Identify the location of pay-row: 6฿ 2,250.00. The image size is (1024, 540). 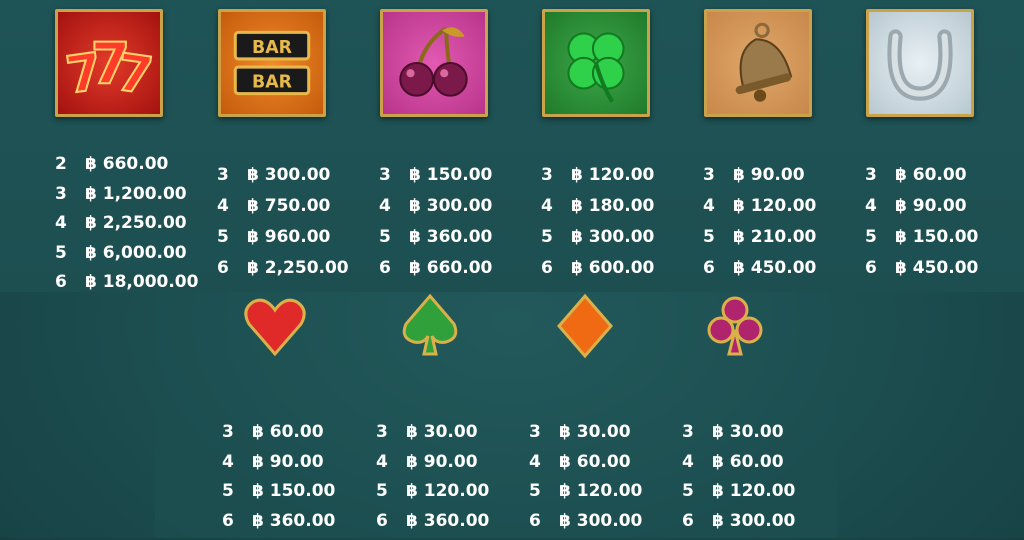
(283, 273).